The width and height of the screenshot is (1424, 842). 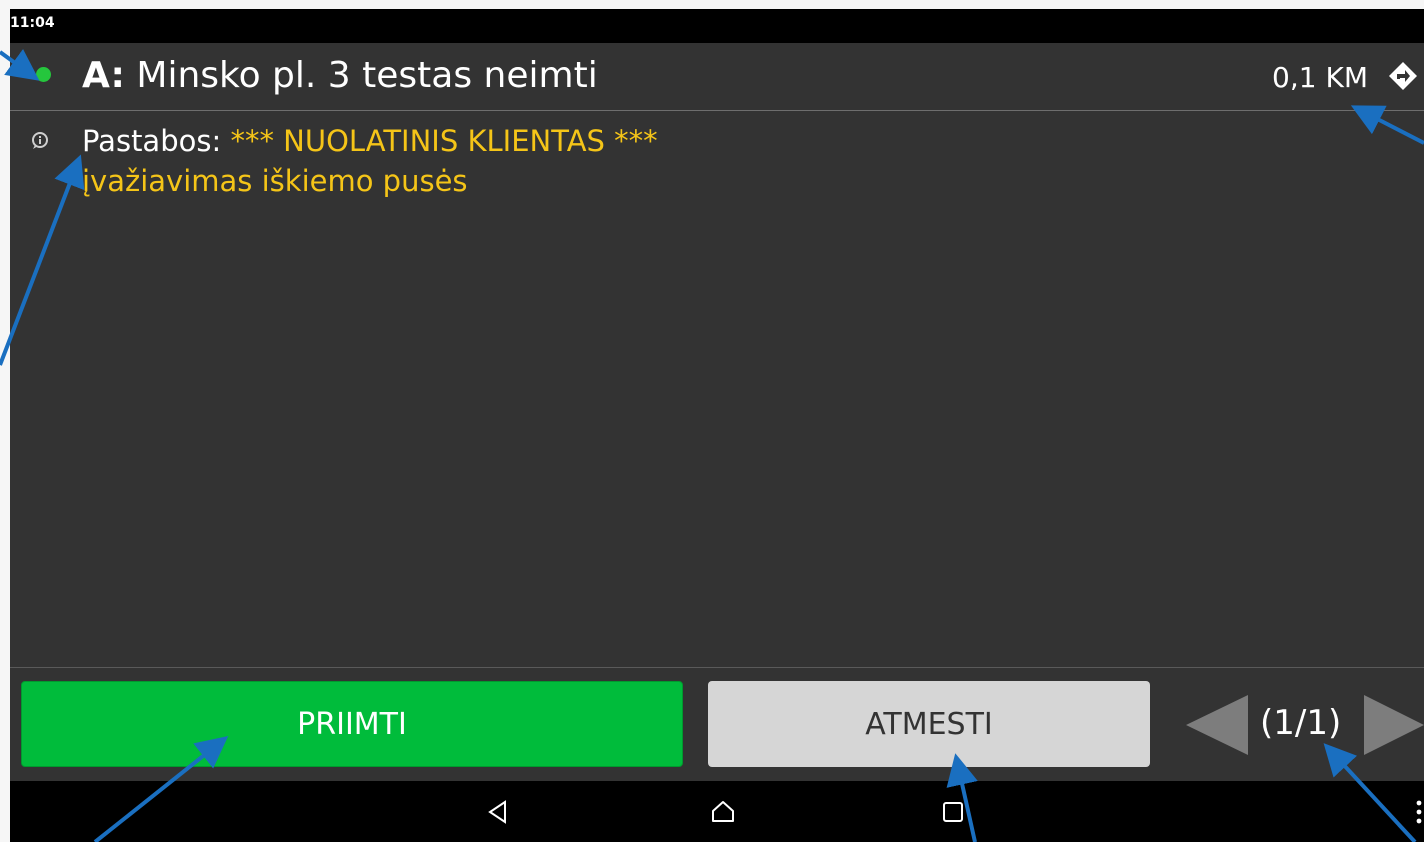 I want to click on order-header: A: Minsko pl. 3 testas neimti 0,1 KM, so click(x=717, y=77).